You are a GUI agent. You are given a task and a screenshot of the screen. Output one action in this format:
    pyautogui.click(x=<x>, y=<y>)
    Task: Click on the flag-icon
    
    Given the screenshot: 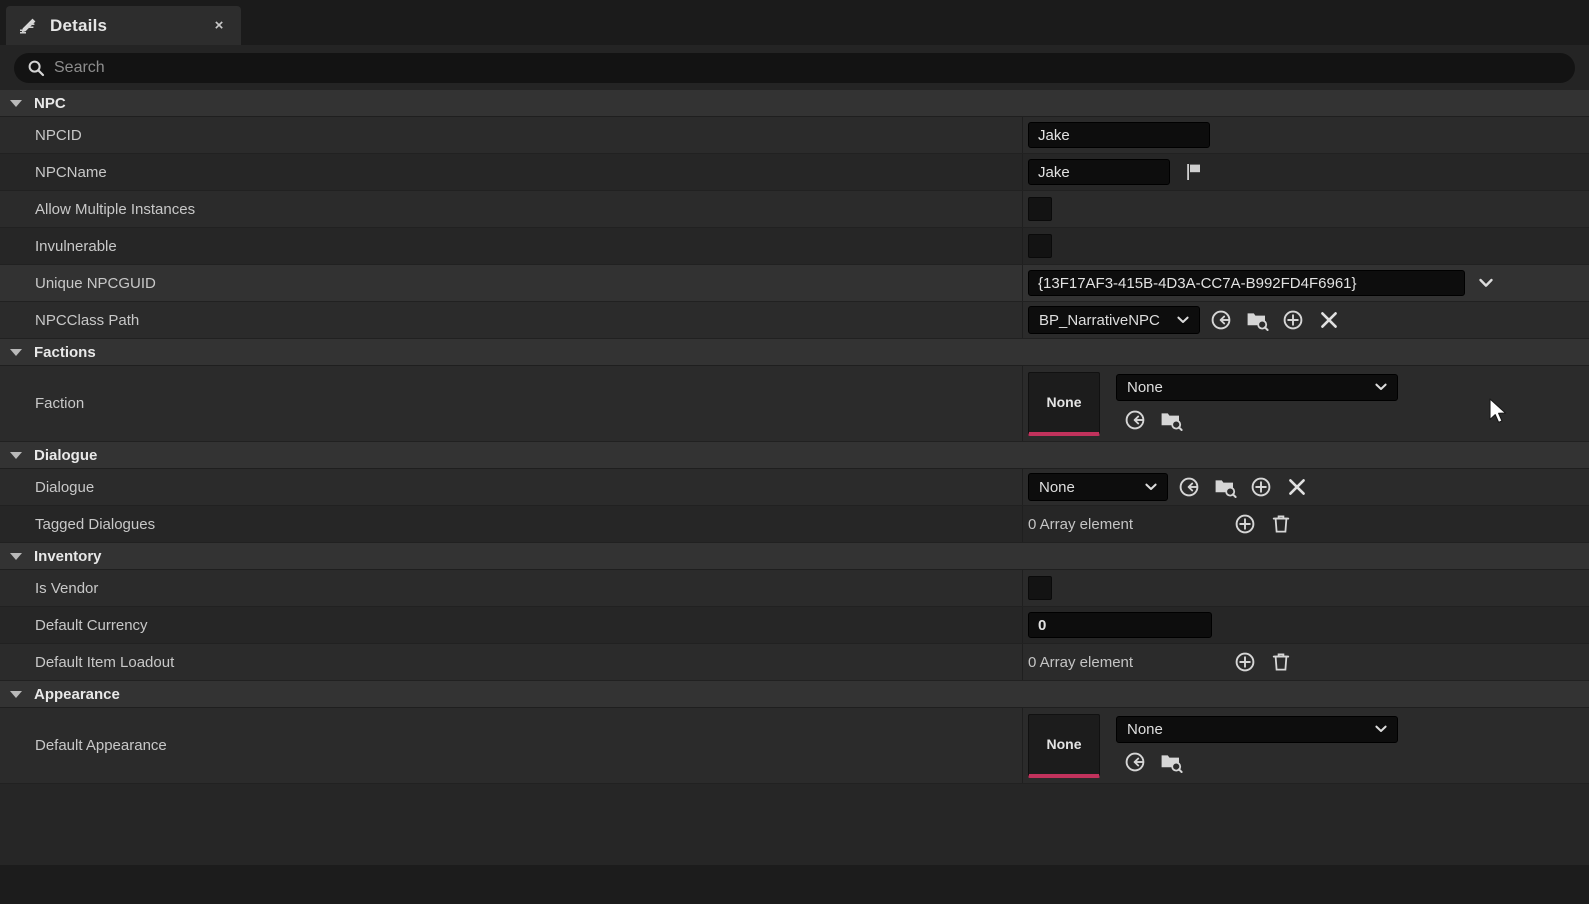 What is the action you would take?
    pyautogui.click(x=1195, y=172)
    